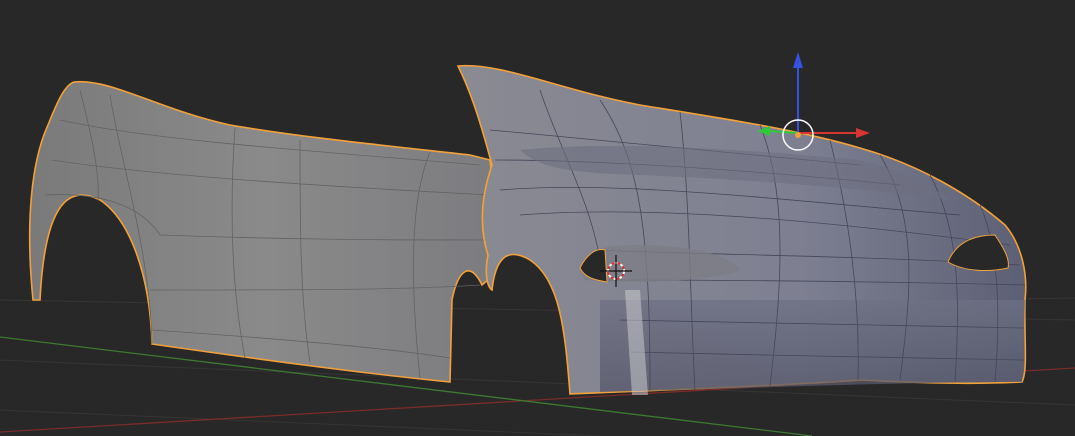 The width and height of the screenshot is (1075, 436). I want to click on z-axis-arrow-head, so click(798, 60).